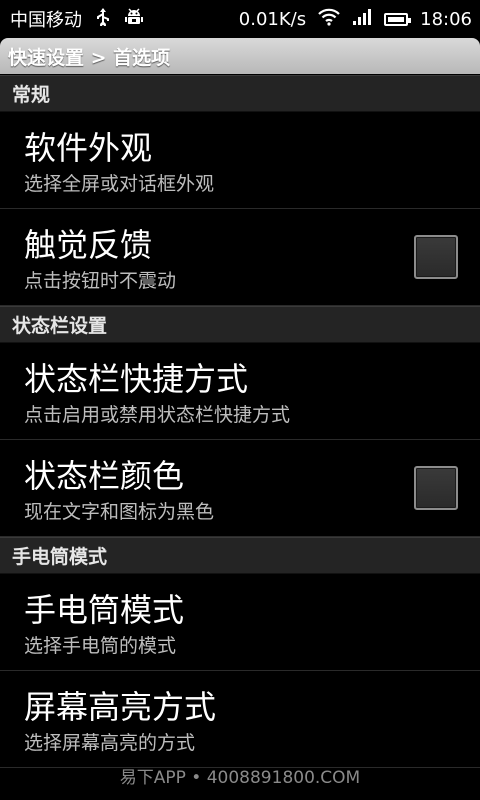 This screenshot has height=800, width=480. What do you see at coordinates (100, 646) in the screenshot?
I see `pref-summary: 选择手电筒的模式` at bounding box center [100, 646].